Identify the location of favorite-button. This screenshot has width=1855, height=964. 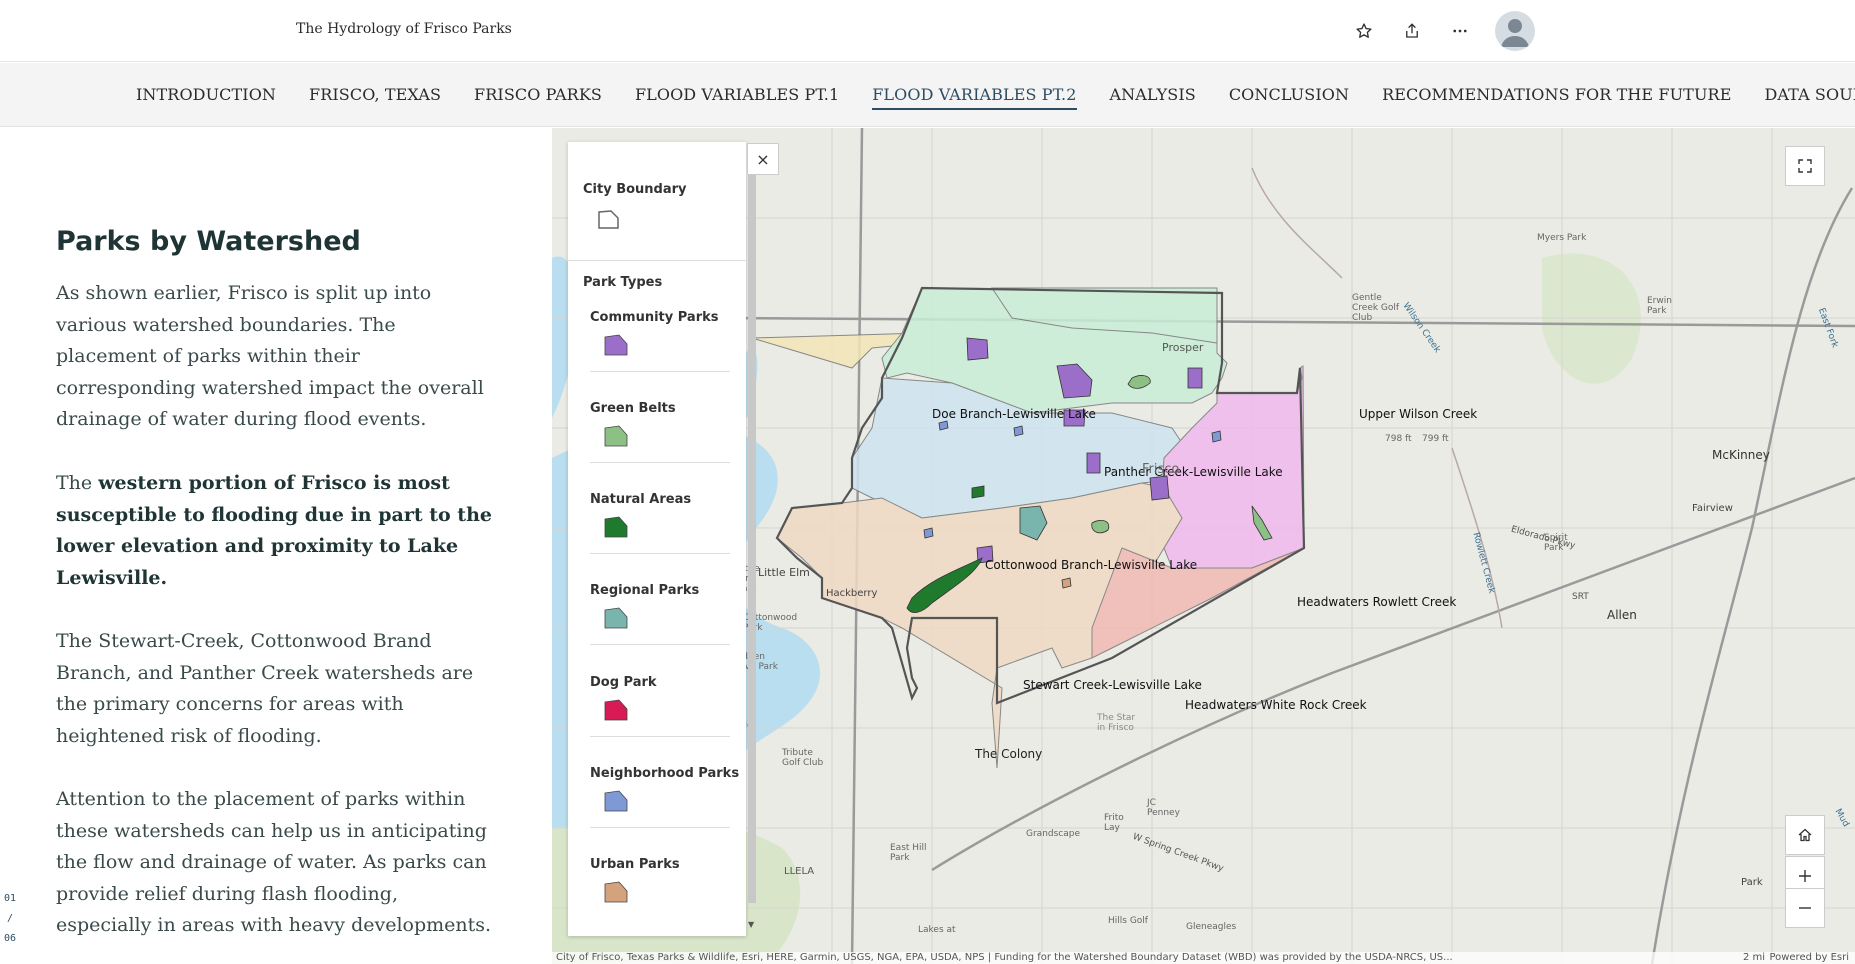
(1364, 31).